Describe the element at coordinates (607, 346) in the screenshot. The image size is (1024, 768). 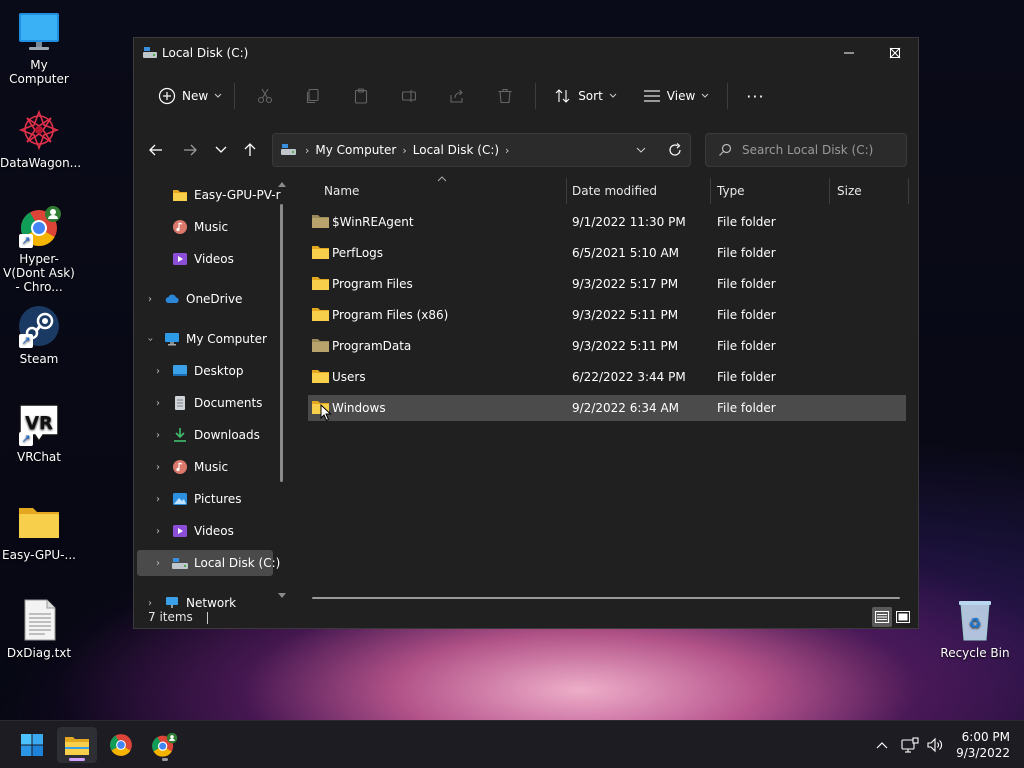
I see `file-row: ProgramData 9/3/2022 5:11 PM File folder` at that location.